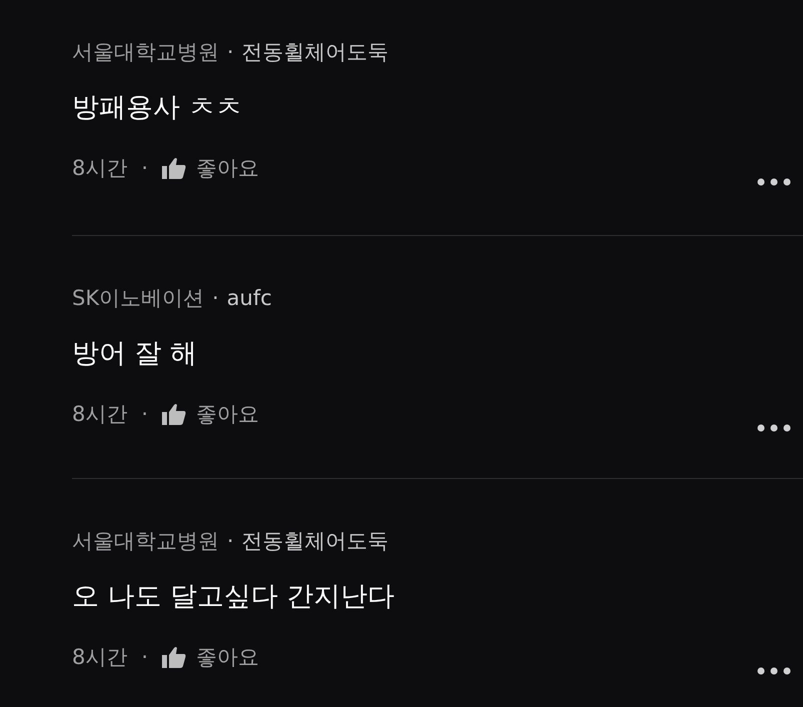 The width and height of the screenshot is (803, 707). Describe the element at coordinates (249, 298) in the screenshot. I see `author-name: aufc` at that location.